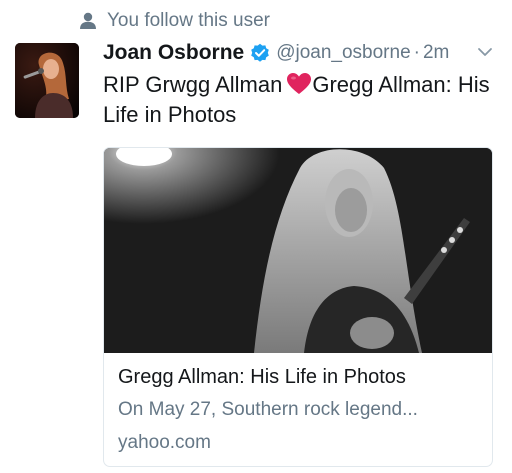 The height and width of the screenshot is (473, 512). What do you see at coordinates (189, 20) in the screenshot?
I see `social-context-text: You follow this user` at bounding box center [189, 20].